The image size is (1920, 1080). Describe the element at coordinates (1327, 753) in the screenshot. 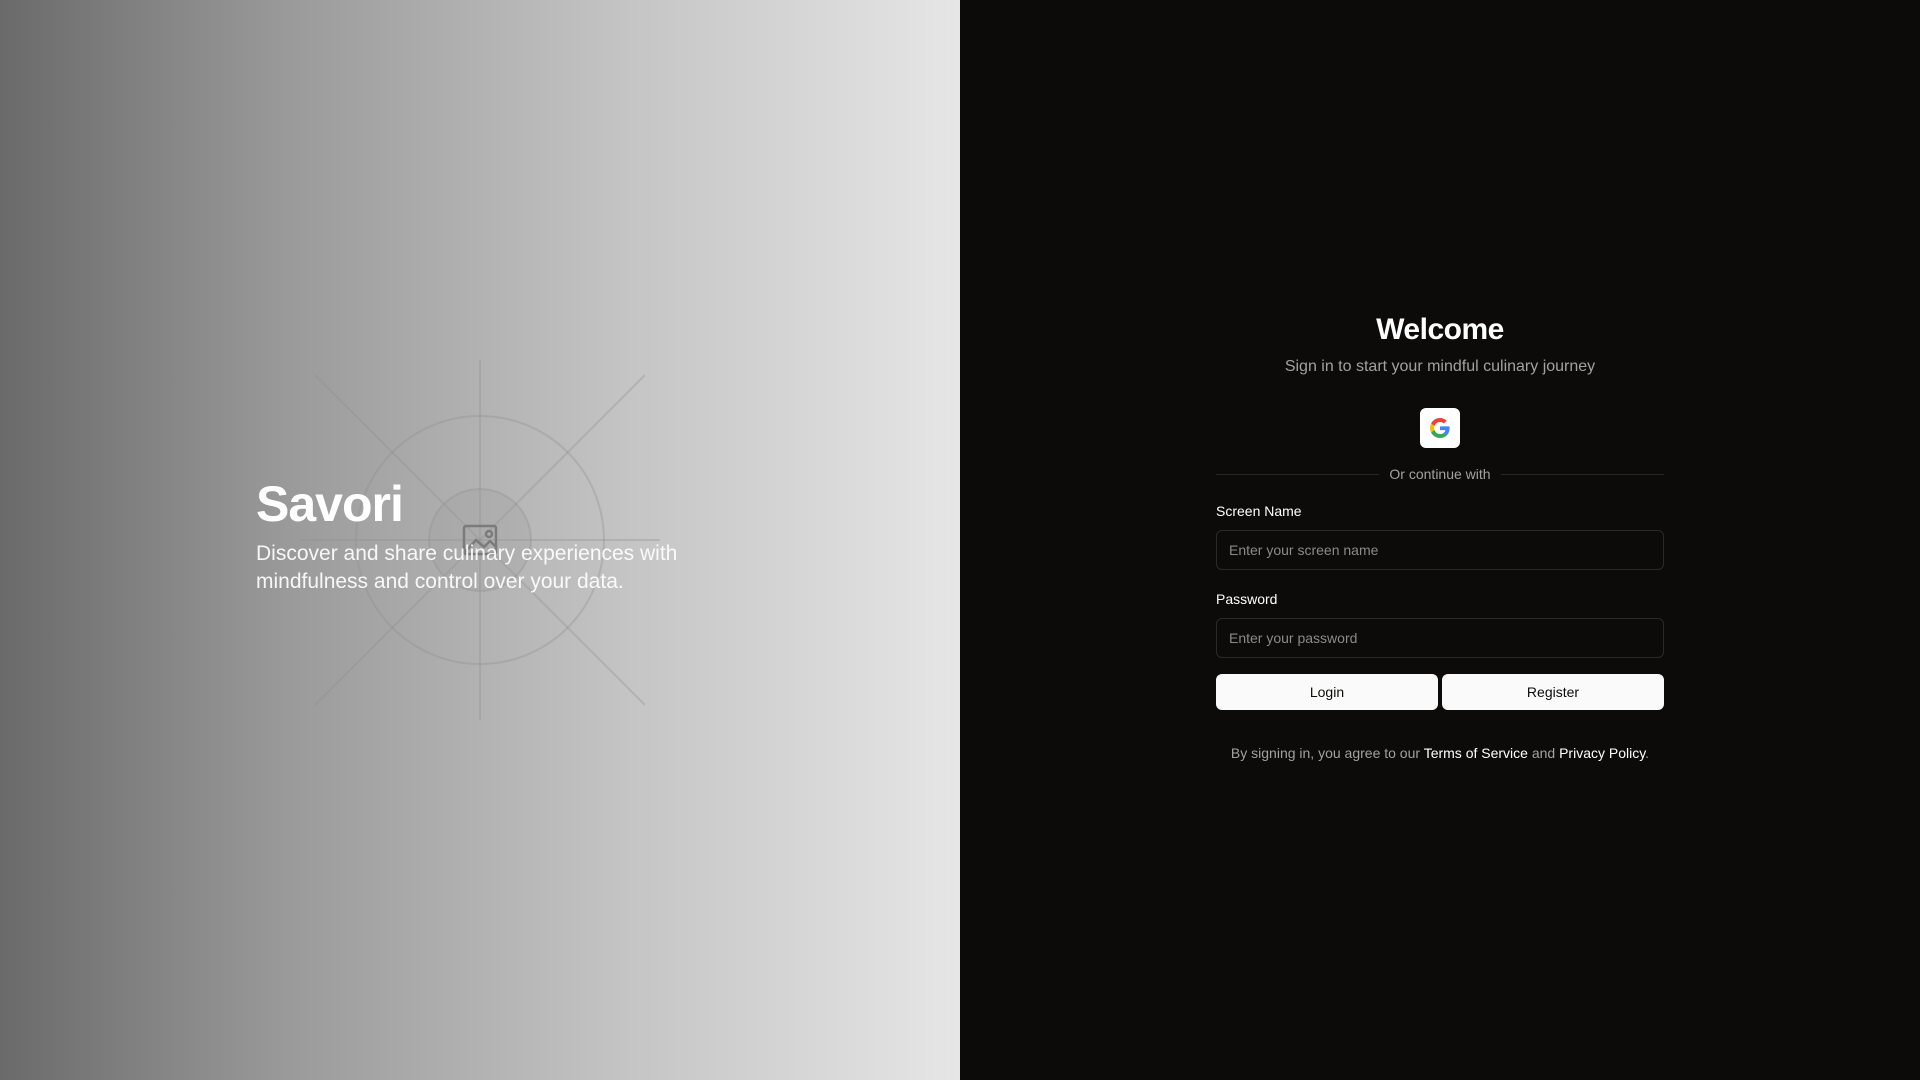

I see `legal-prefix: By signing in, you agree to our` at that location.